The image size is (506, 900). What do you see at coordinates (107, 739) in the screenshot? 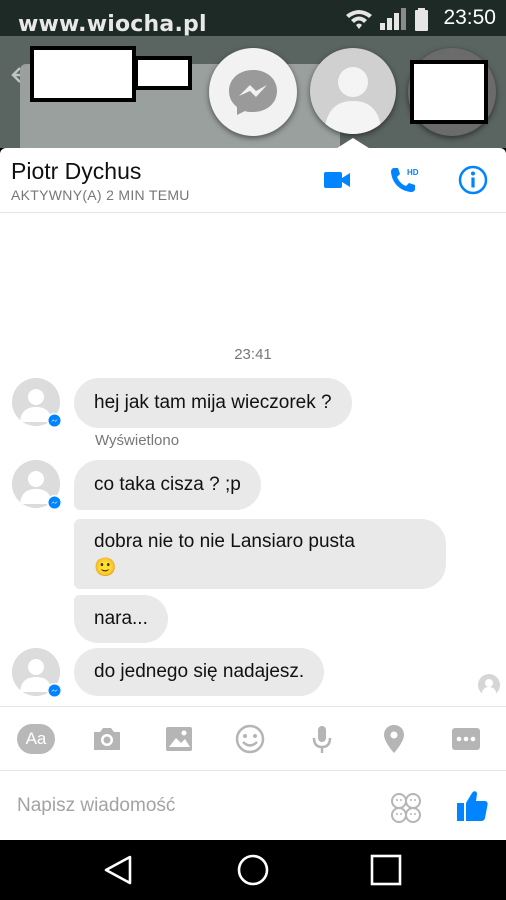
I see `camera-icon` at bounding box center [107, 739].